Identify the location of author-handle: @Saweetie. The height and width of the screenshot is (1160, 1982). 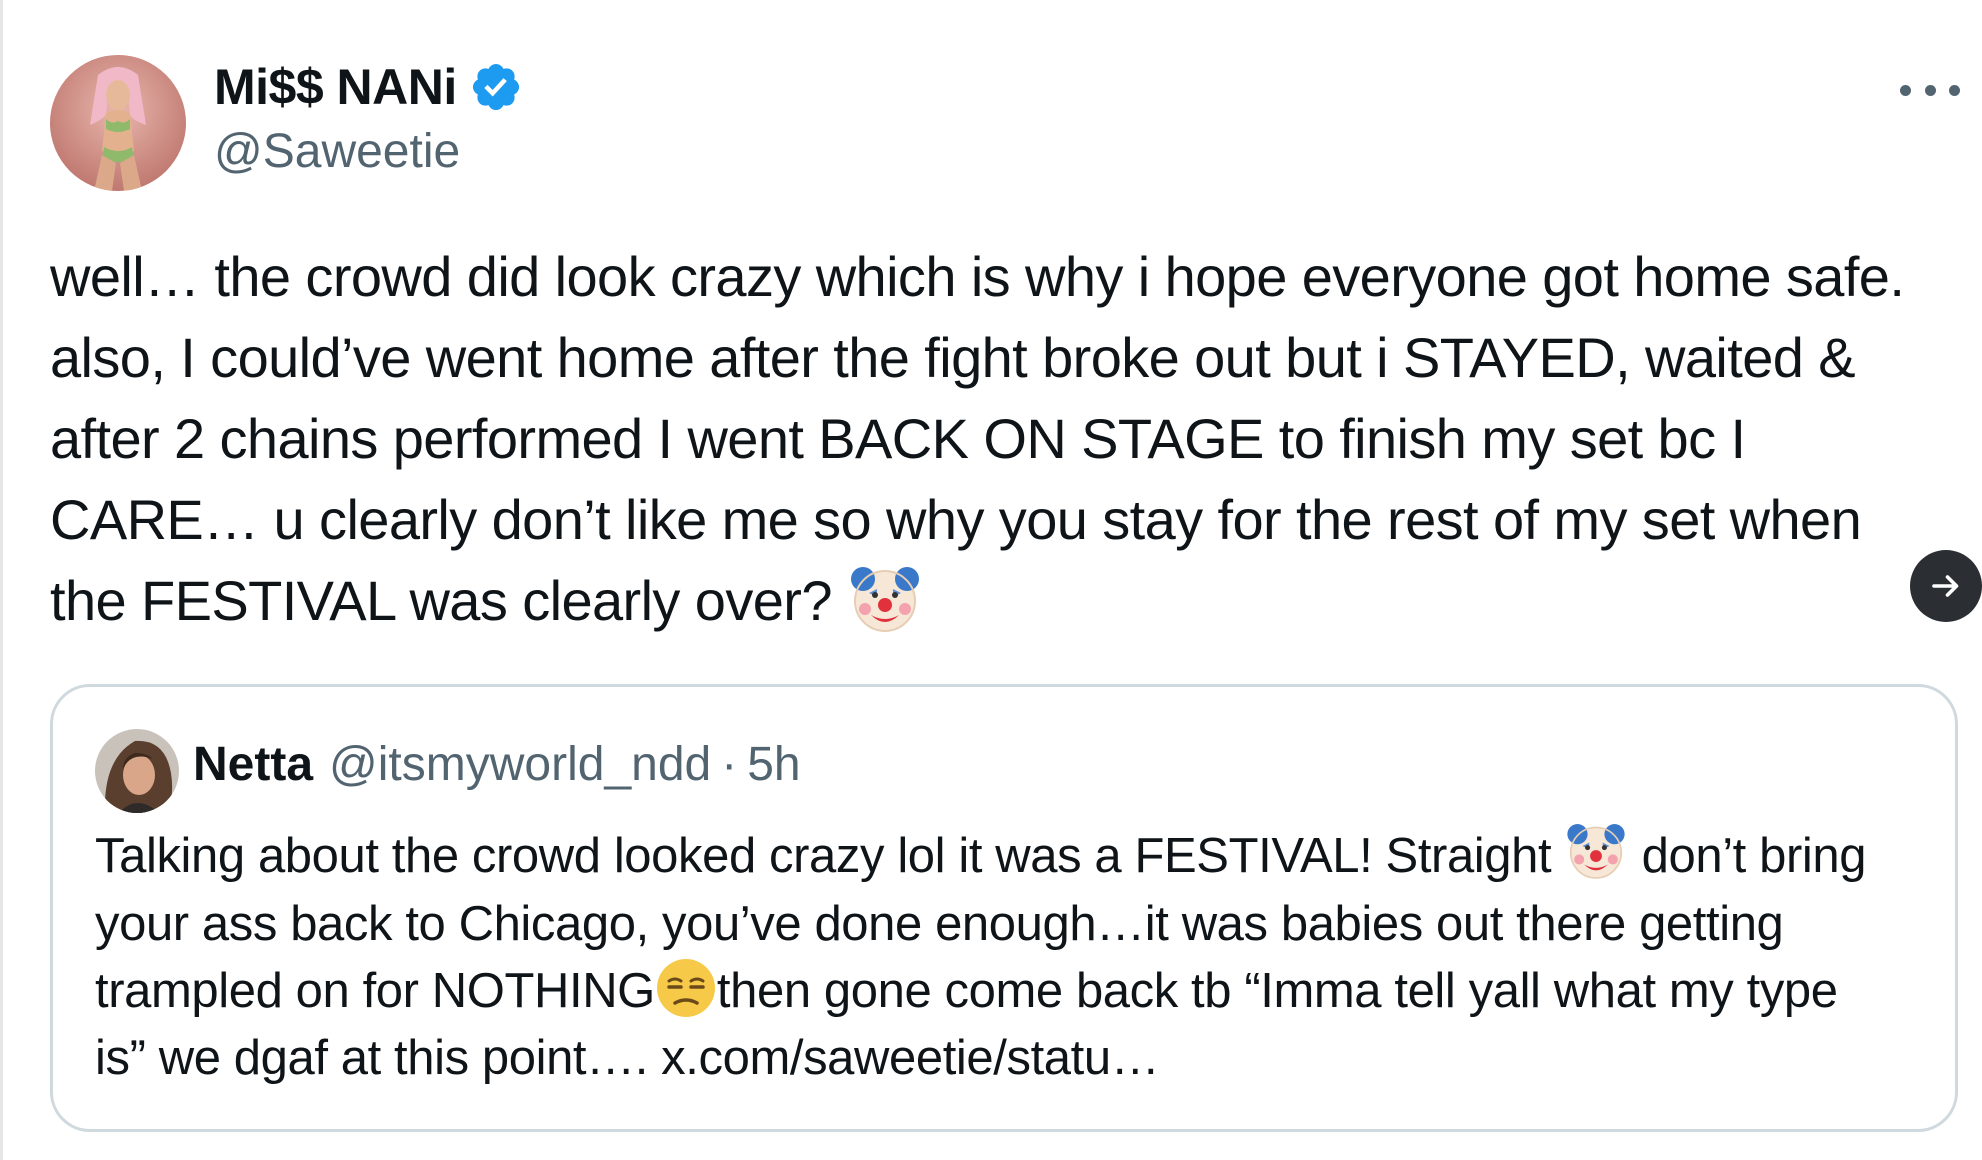
(337, 151).